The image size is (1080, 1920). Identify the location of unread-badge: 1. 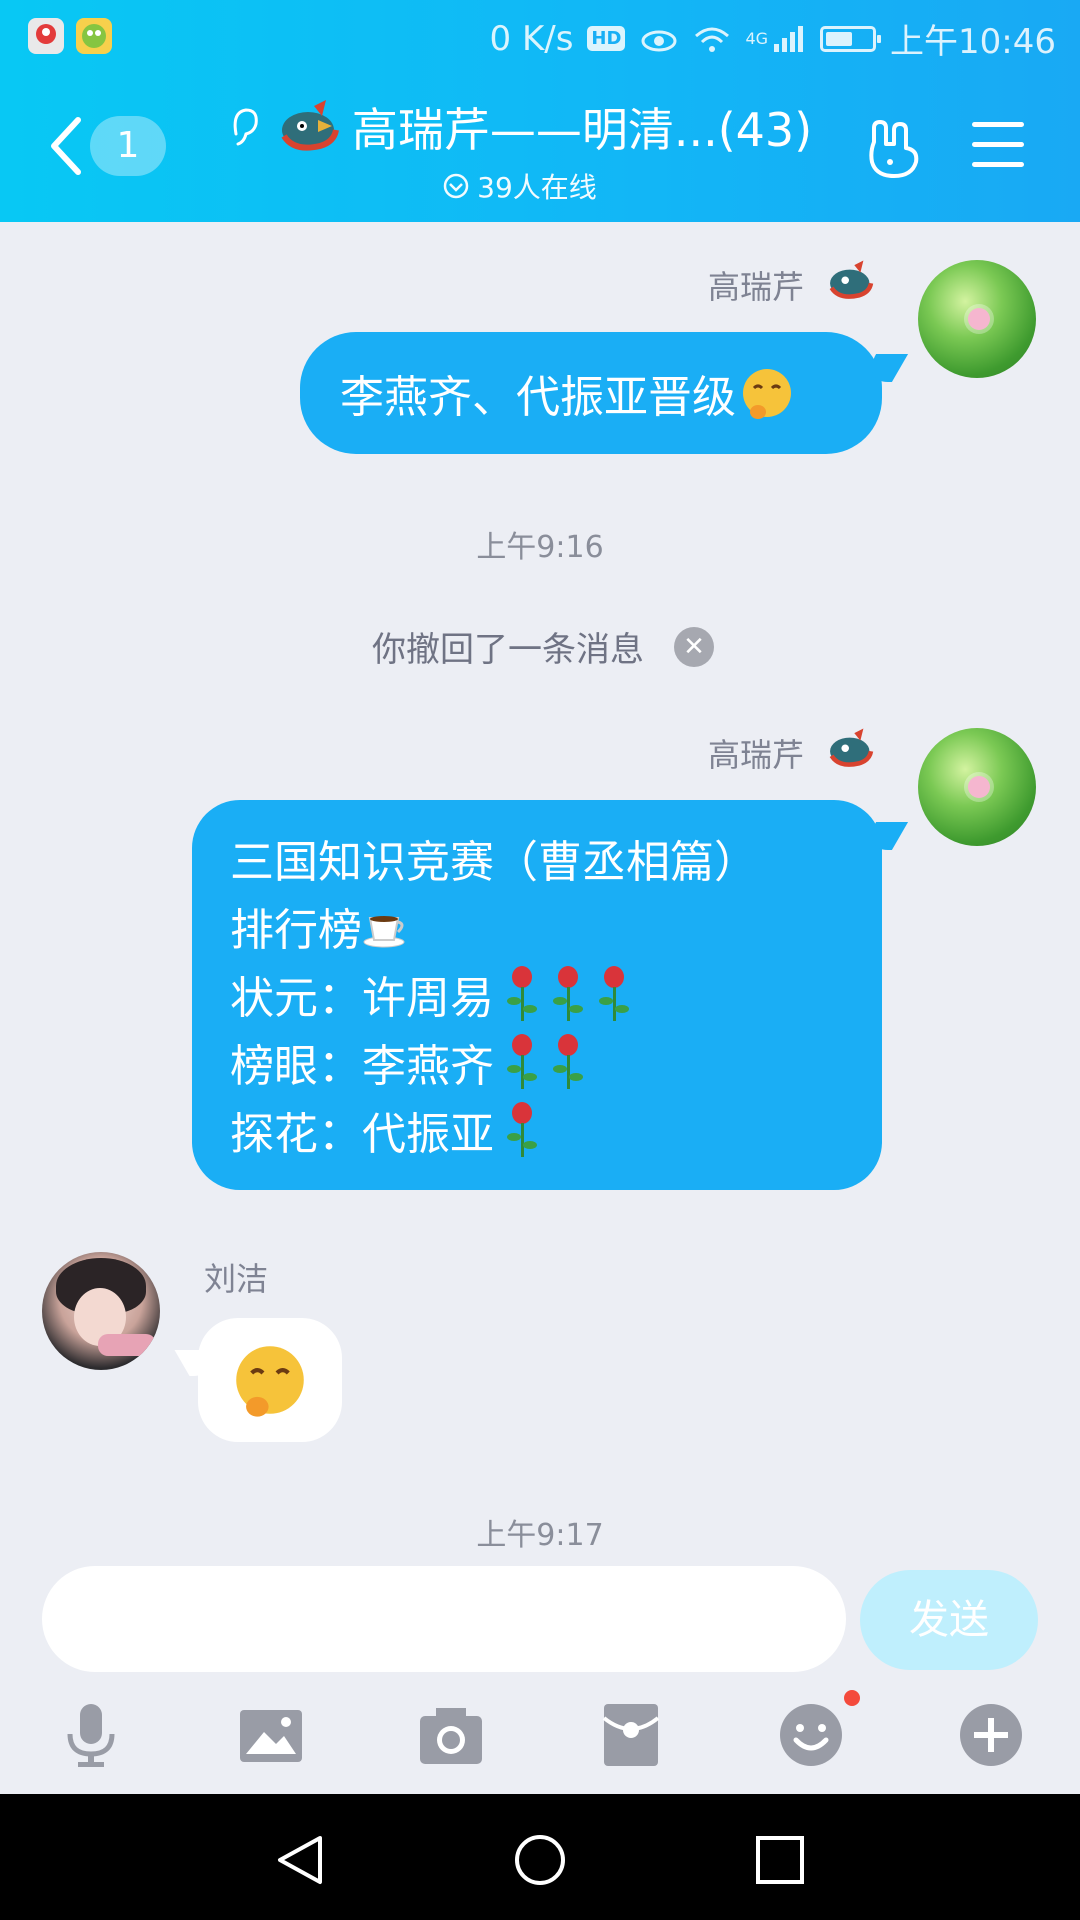
(128, 146).